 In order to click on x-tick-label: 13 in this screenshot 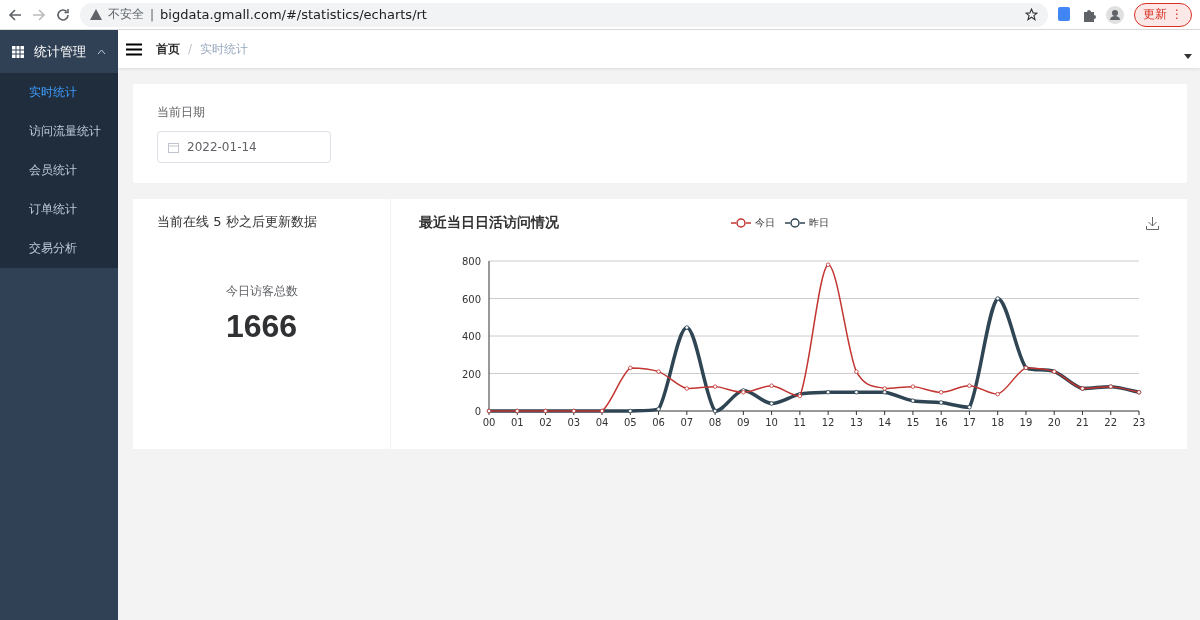, I will do `click(856, 422)`.